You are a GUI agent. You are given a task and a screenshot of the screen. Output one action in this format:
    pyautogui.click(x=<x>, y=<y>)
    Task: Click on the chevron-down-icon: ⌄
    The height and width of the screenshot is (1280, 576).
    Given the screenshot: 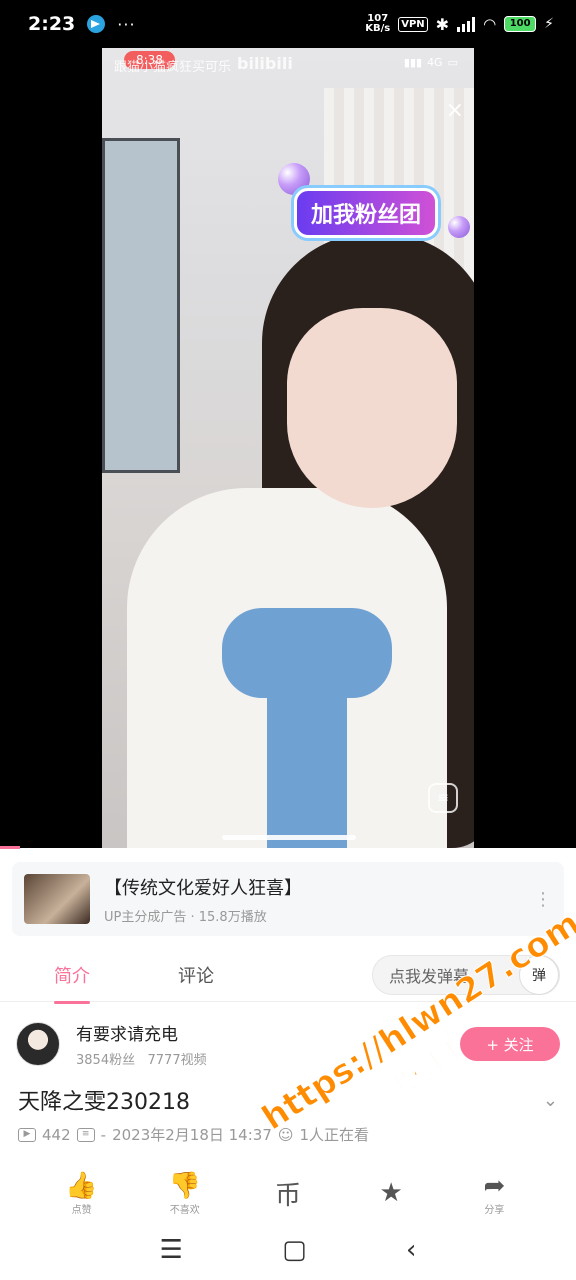 What is the action you would take?
    pyautogui.click(x=550, y=1100)
    